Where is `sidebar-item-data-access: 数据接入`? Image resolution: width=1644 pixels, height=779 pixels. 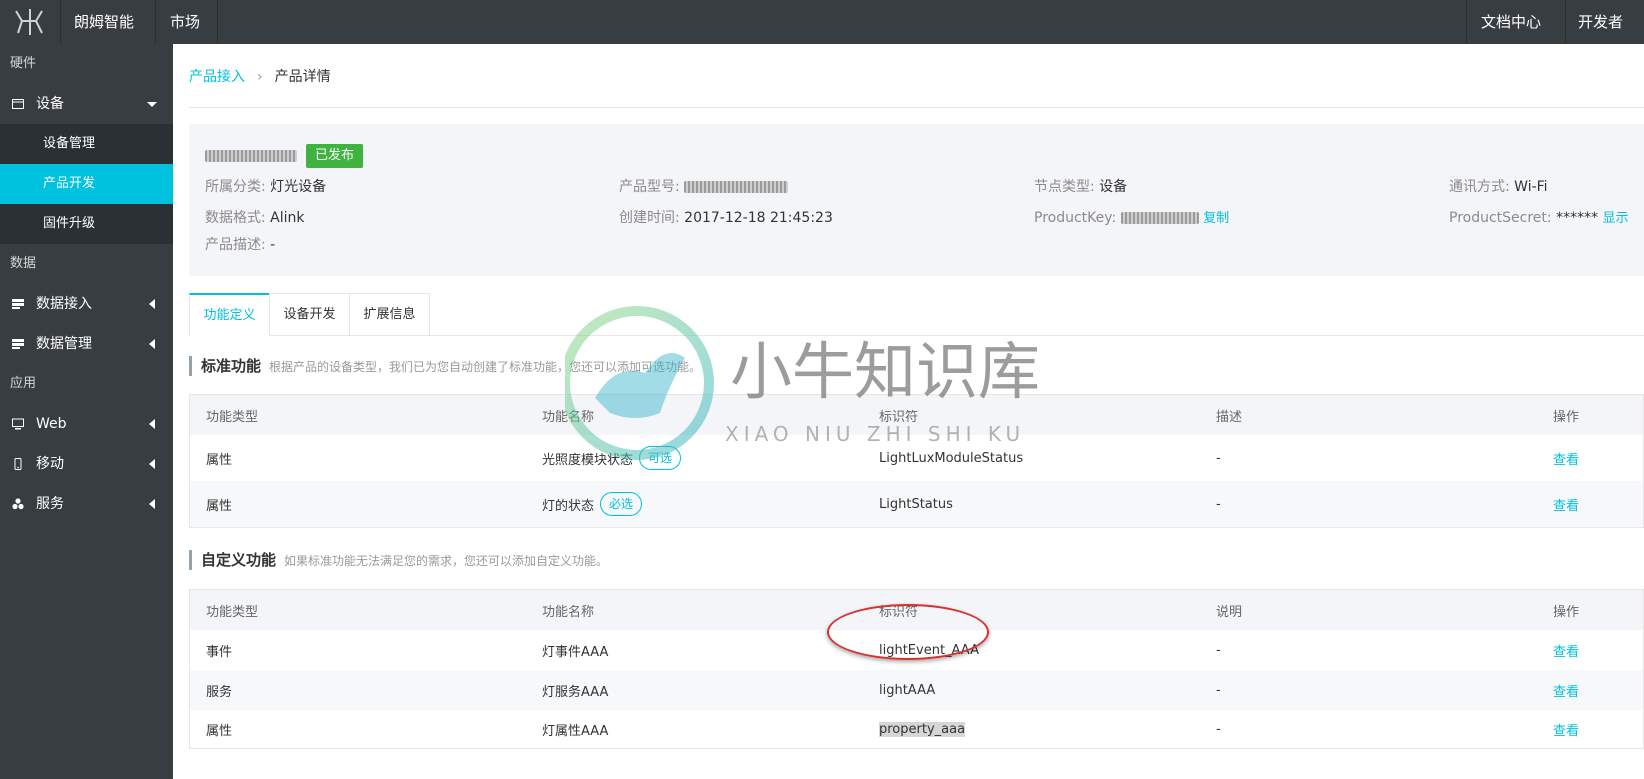
sidebar-item-data-access: 数据接入 is located at coordinates (86, 304).